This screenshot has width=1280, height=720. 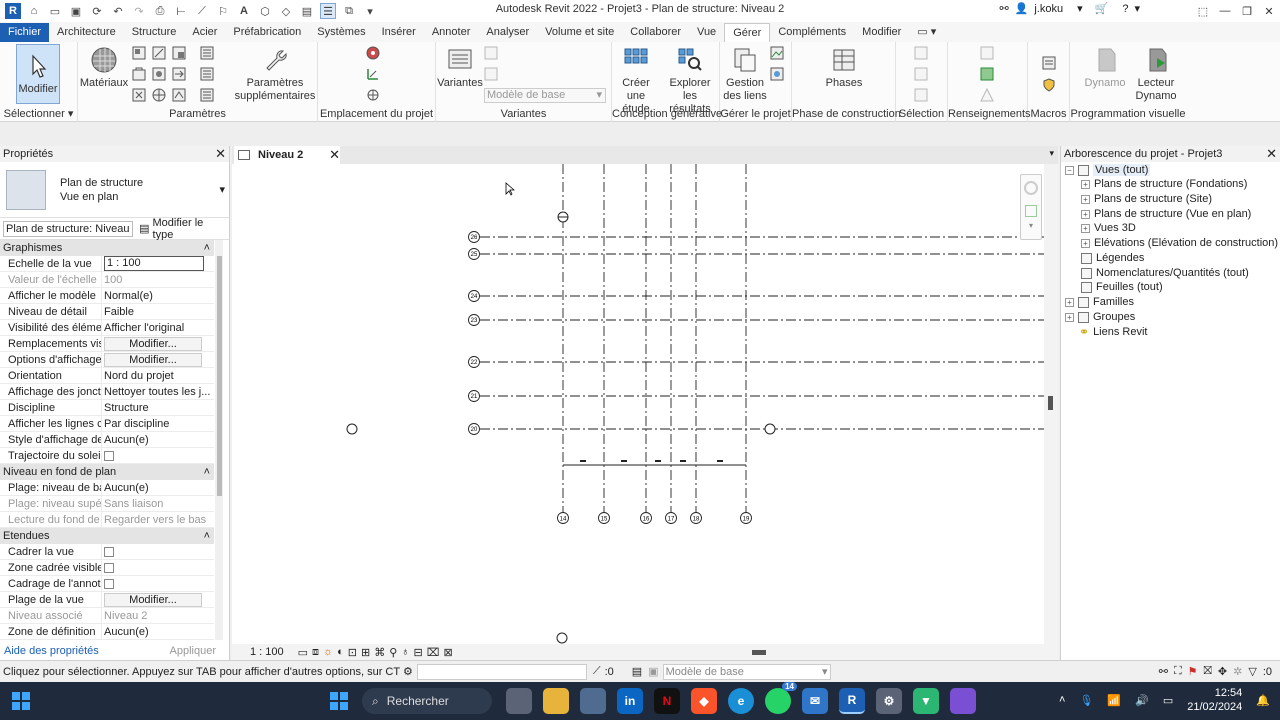 What do you see at coordinates (51, 651) in the screenshot?
I see `properties-help-link: Aide des propriétés` at bounding box center [51, 651].